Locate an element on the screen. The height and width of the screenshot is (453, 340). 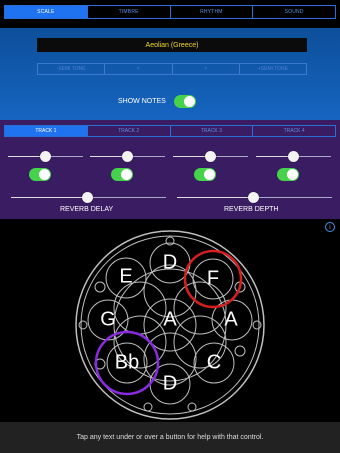
semitone-down-button: -SEMI TONE is located at coordinates (72, 69).